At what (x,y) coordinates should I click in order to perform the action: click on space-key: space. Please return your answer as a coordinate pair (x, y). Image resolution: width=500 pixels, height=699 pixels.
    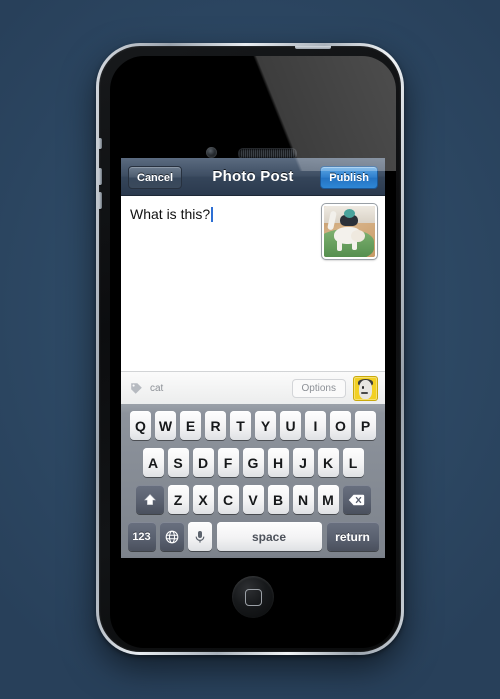
    Looking at the image, I should click on (269, 536).